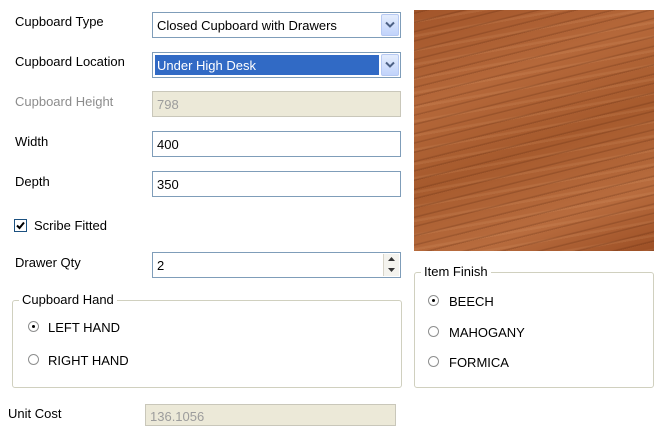  I want to click on cupboard-type-dropdown-button, so click(390, 25).